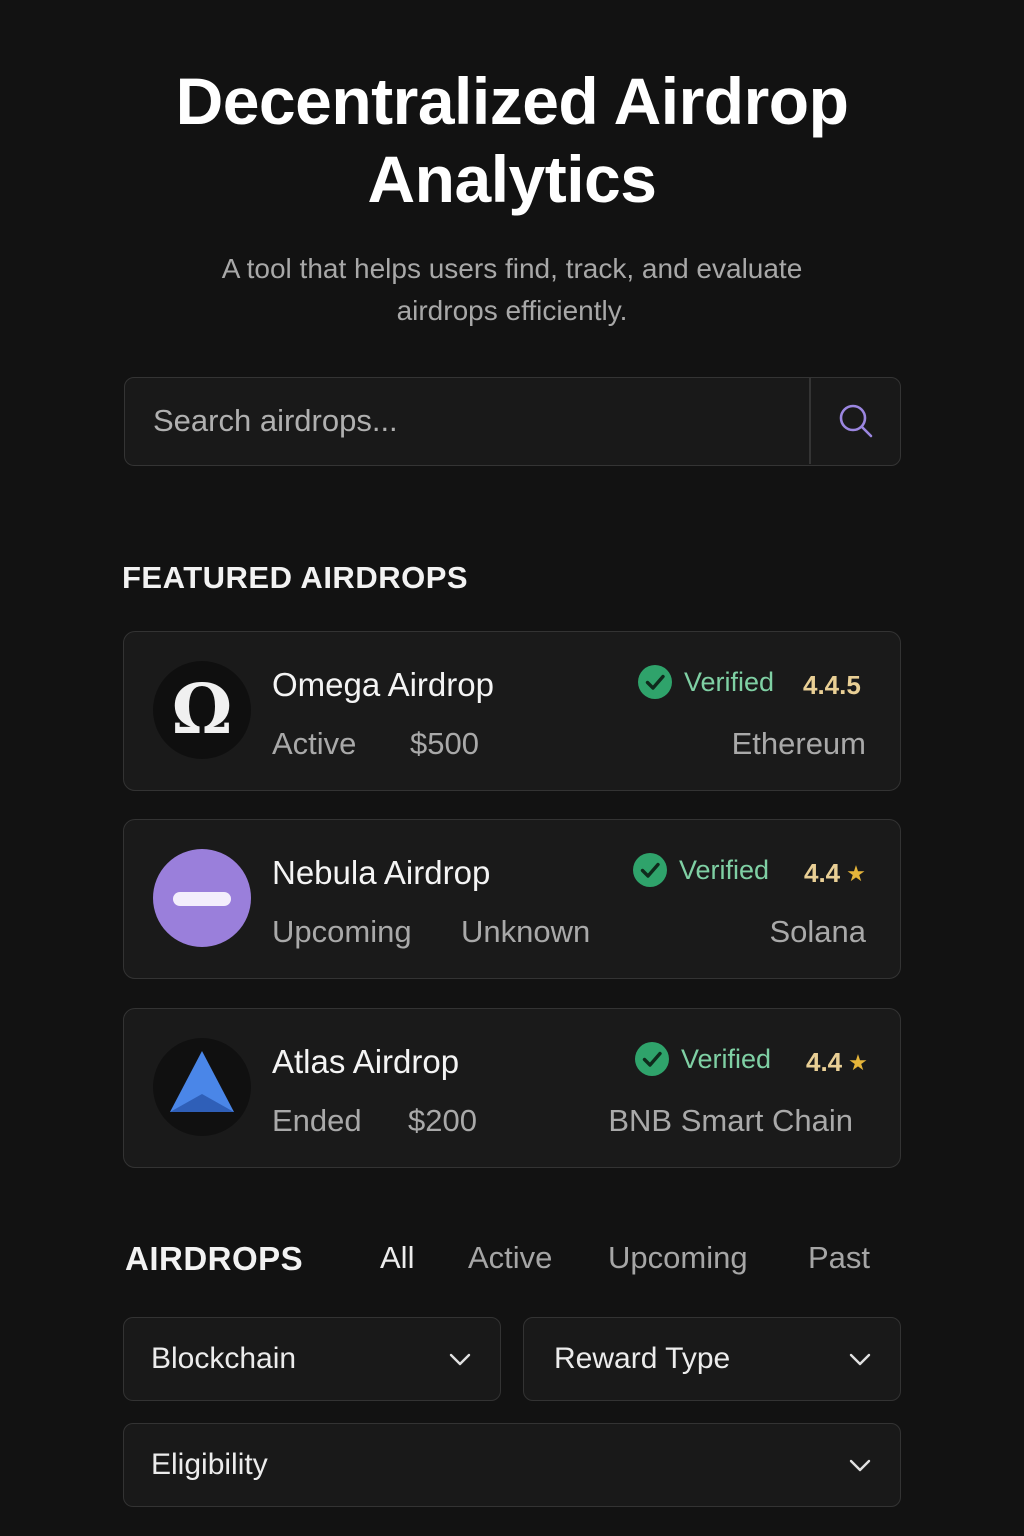  I want to click on eligibility-select: Eligibility, so click(512, 1465).